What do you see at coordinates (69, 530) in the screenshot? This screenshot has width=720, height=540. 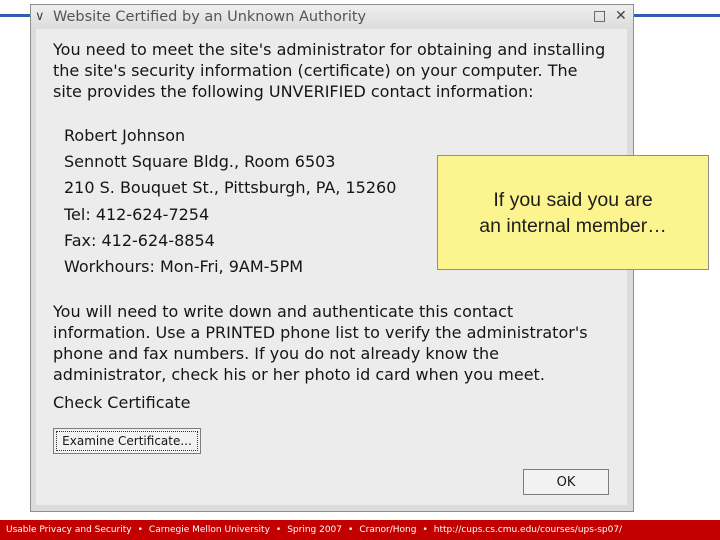 I see `footer-course: Usable Privacy and Security` at bounding box center [69, 530].